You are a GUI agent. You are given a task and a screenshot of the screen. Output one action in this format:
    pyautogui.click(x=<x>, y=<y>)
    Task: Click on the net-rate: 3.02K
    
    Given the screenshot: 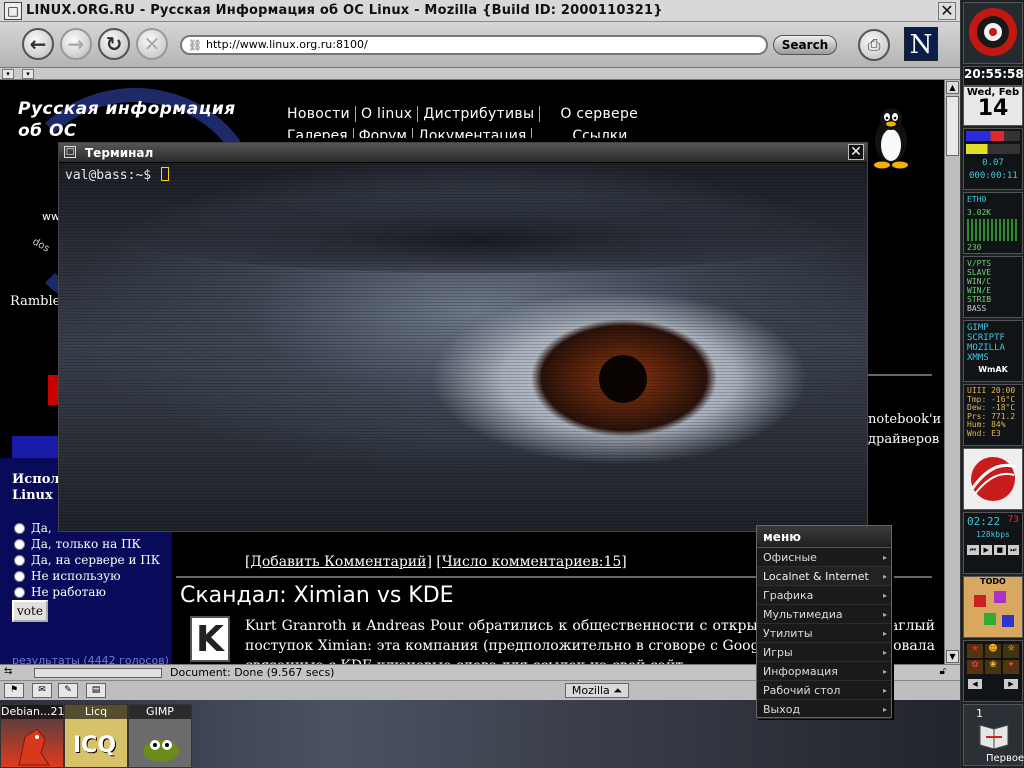 What is the action you would take?
    pyautogui.click(x=979, y=212)
    